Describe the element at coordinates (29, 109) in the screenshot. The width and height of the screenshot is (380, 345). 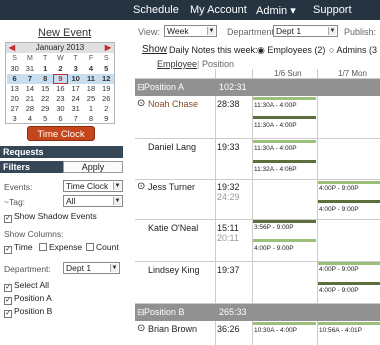
I see `calendar-day: 28` at that location.